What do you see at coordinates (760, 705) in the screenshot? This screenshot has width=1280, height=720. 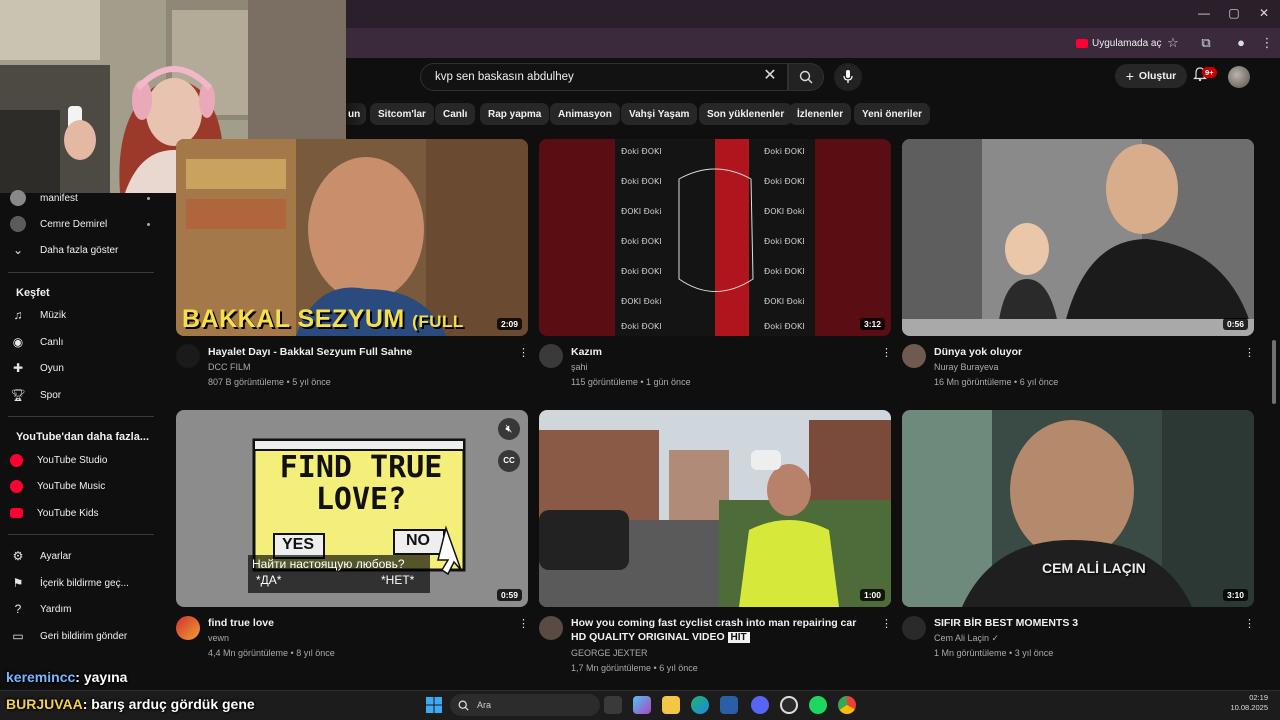 I see `discord-icon` at bounding box center [760, 705].